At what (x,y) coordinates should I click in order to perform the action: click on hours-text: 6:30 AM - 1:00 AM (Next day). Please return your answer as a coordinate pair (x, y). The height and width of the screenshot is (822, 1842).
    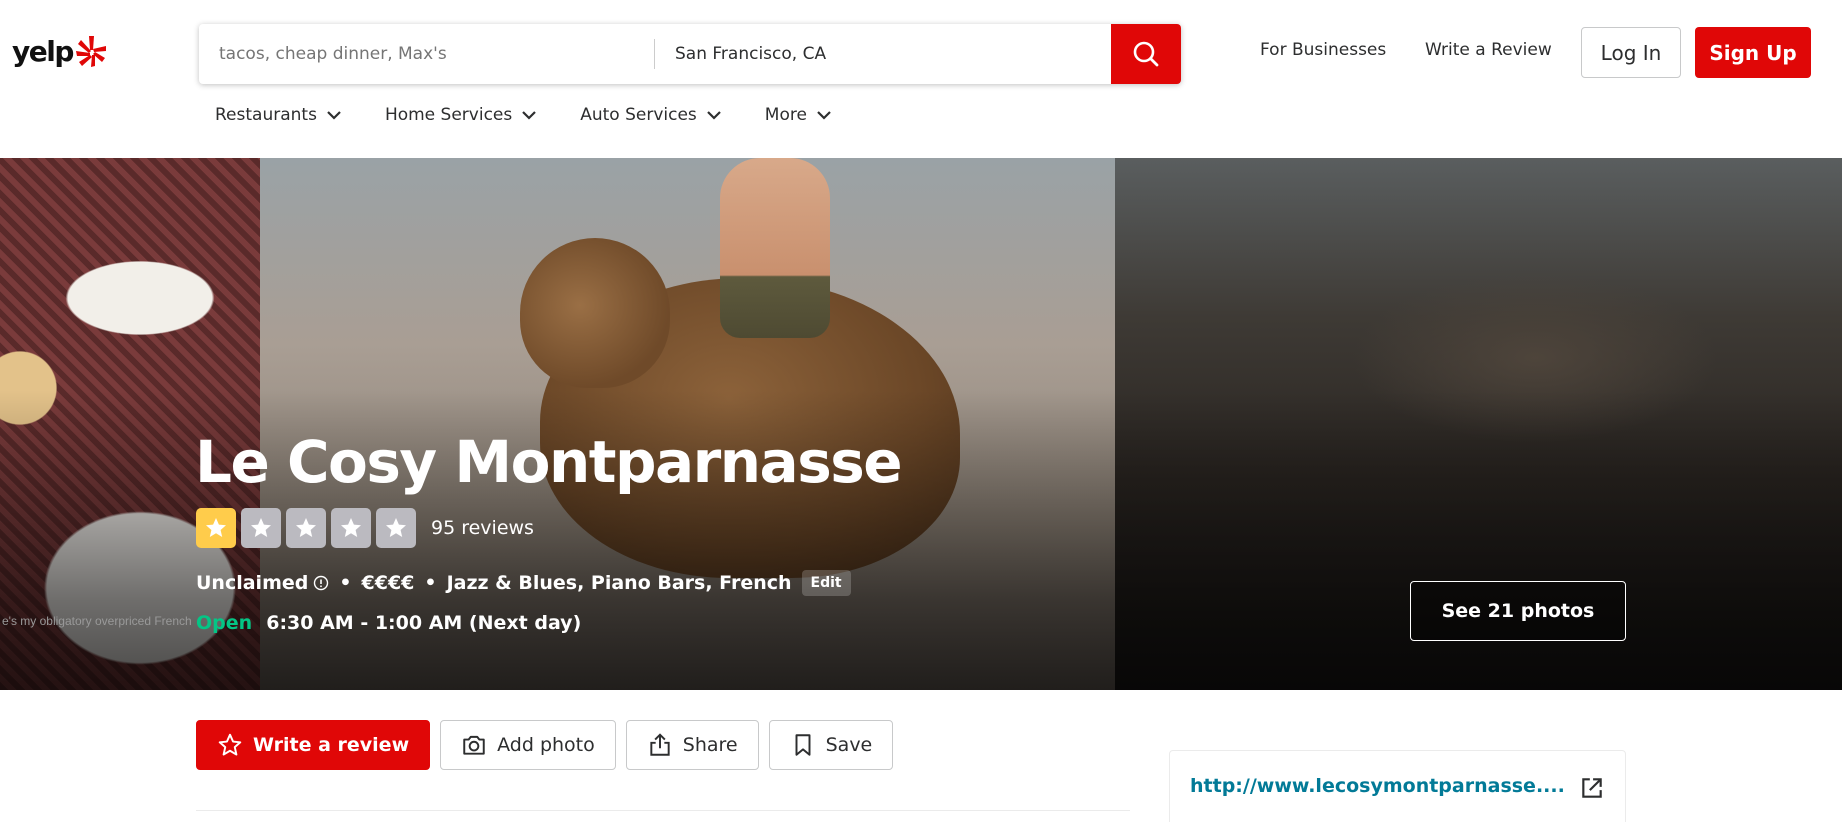
    Looking at the image, I should click on (424, 623).